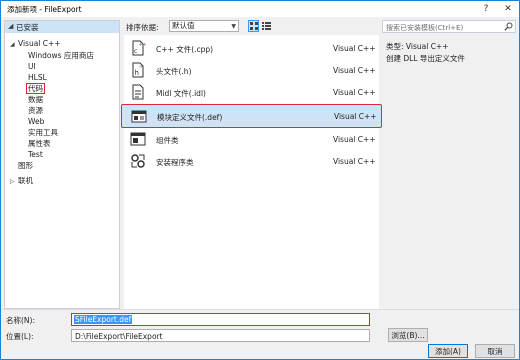 The image size is (520, 360). I want to click on tree-node-utility: 实用工具, so click(43, 133).